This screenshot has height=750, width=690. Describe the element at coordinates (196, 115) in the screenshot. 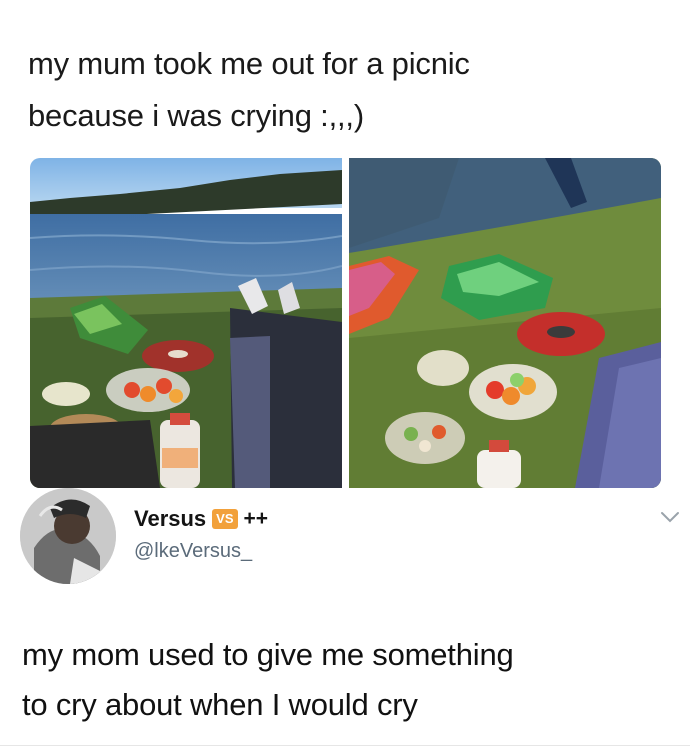

I see `caption-line-2: because i was crying :,,,)` at that location.